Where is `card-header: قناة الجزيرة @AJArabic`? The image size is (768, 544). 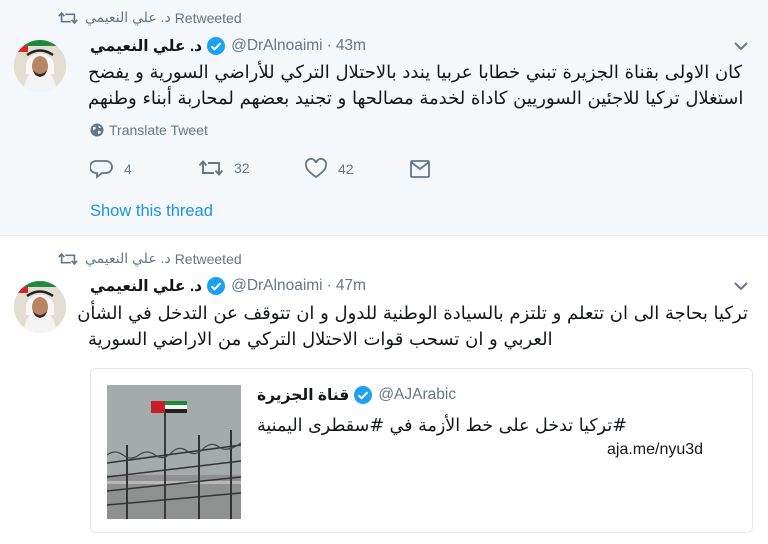 card-header: قناة الجزيرة @AJArabic is located at coordinates (356, 395).